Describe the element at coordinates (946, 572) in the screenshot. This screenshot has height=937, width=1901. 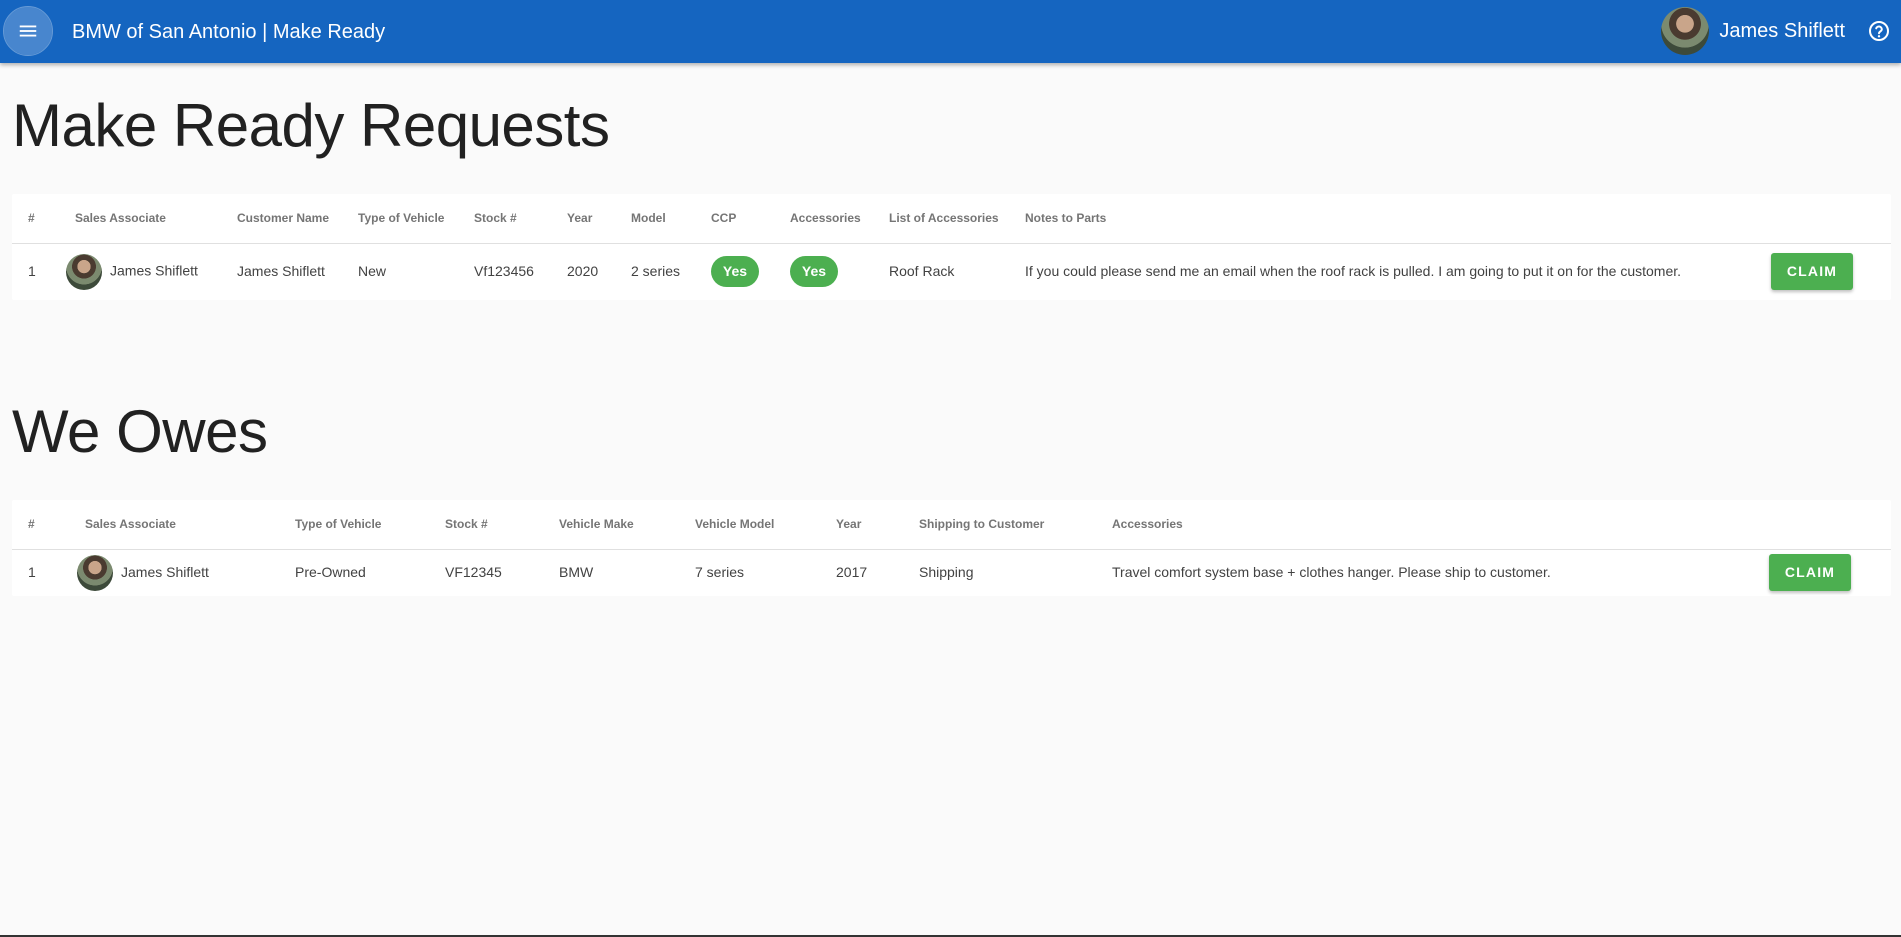
I see `shipping-cell: Shipping` at that location.